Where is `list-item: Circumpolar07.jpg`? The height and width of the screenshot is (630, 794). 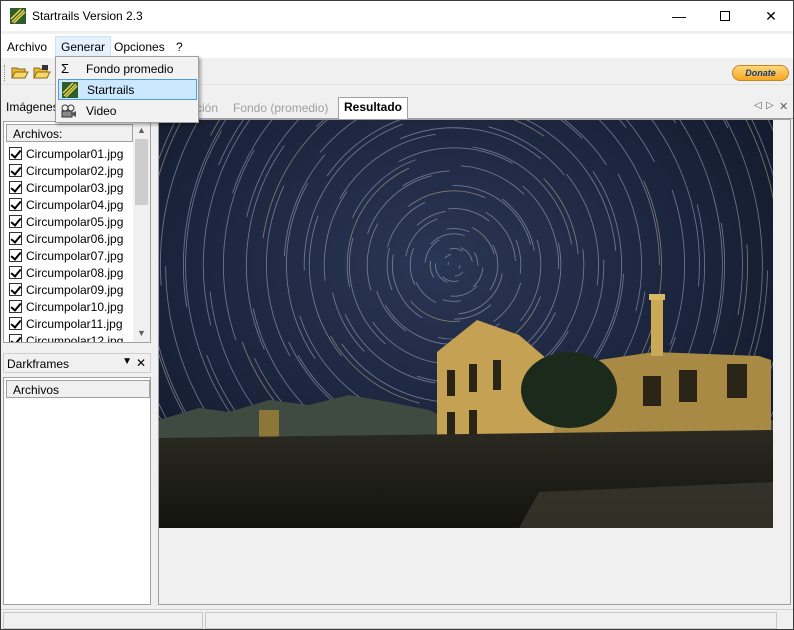
list-item: Circumpolar07.jpg is located at coordinates (66, 255).